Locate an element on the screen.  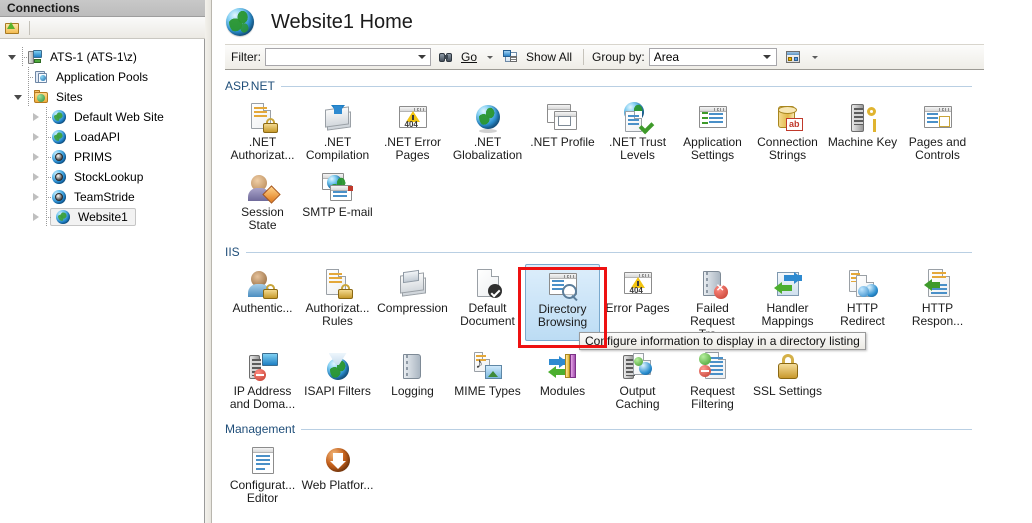
application-pools-icon is located at coordinates (41, 77).